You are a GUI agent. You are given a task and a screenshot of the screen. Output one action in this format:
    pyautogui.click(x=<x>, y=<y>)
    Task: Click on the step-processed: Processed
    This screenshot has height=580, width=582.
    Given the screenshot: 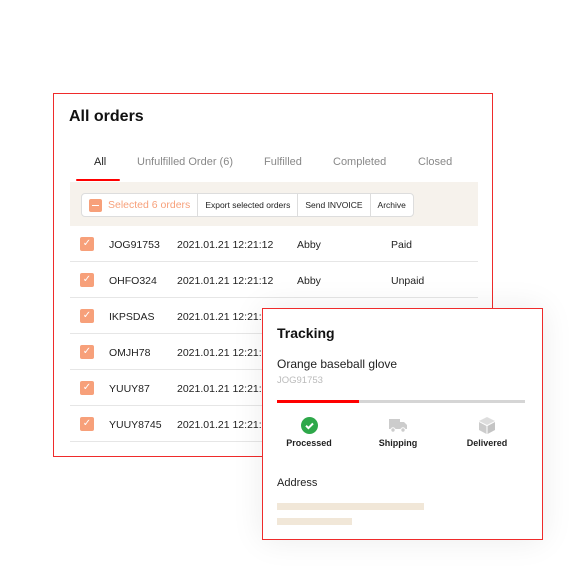 What is the action you would take?
    pyautogui.click(x=309, y=432)
    